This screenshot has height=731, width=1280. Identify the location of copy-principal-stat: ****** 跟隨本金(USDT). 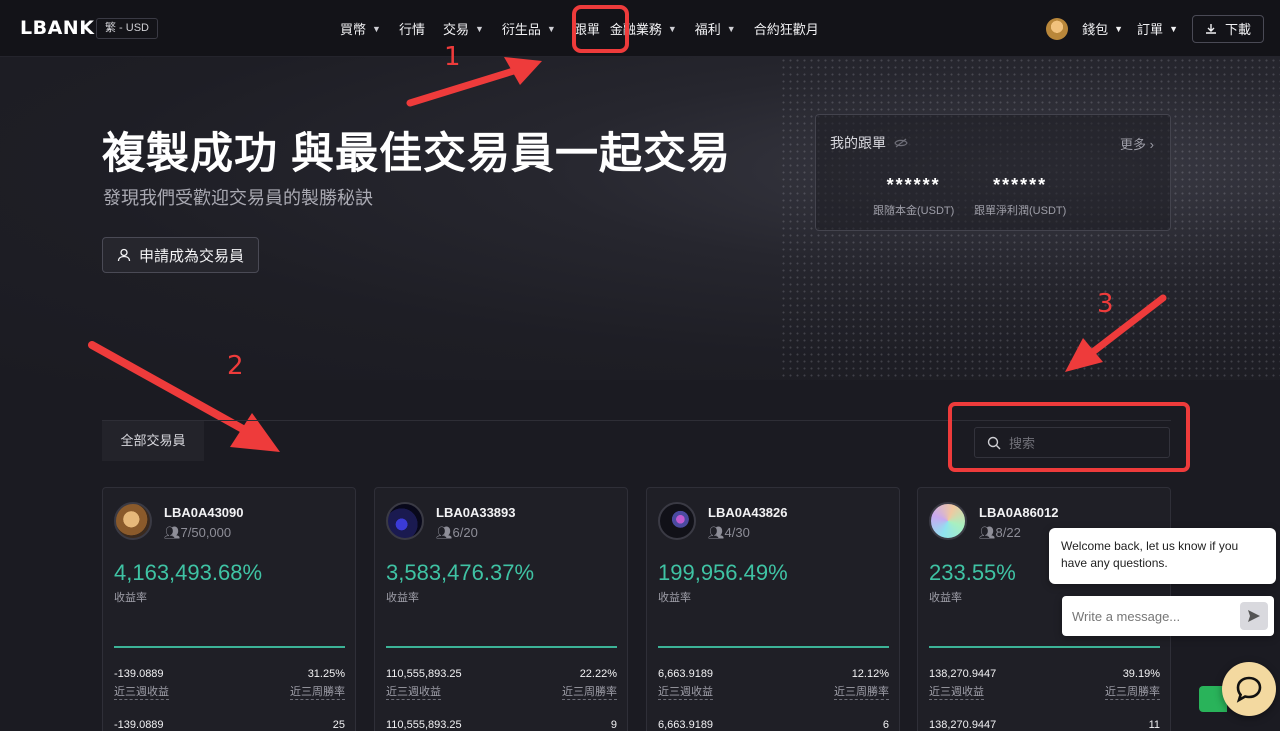
(914, 196).